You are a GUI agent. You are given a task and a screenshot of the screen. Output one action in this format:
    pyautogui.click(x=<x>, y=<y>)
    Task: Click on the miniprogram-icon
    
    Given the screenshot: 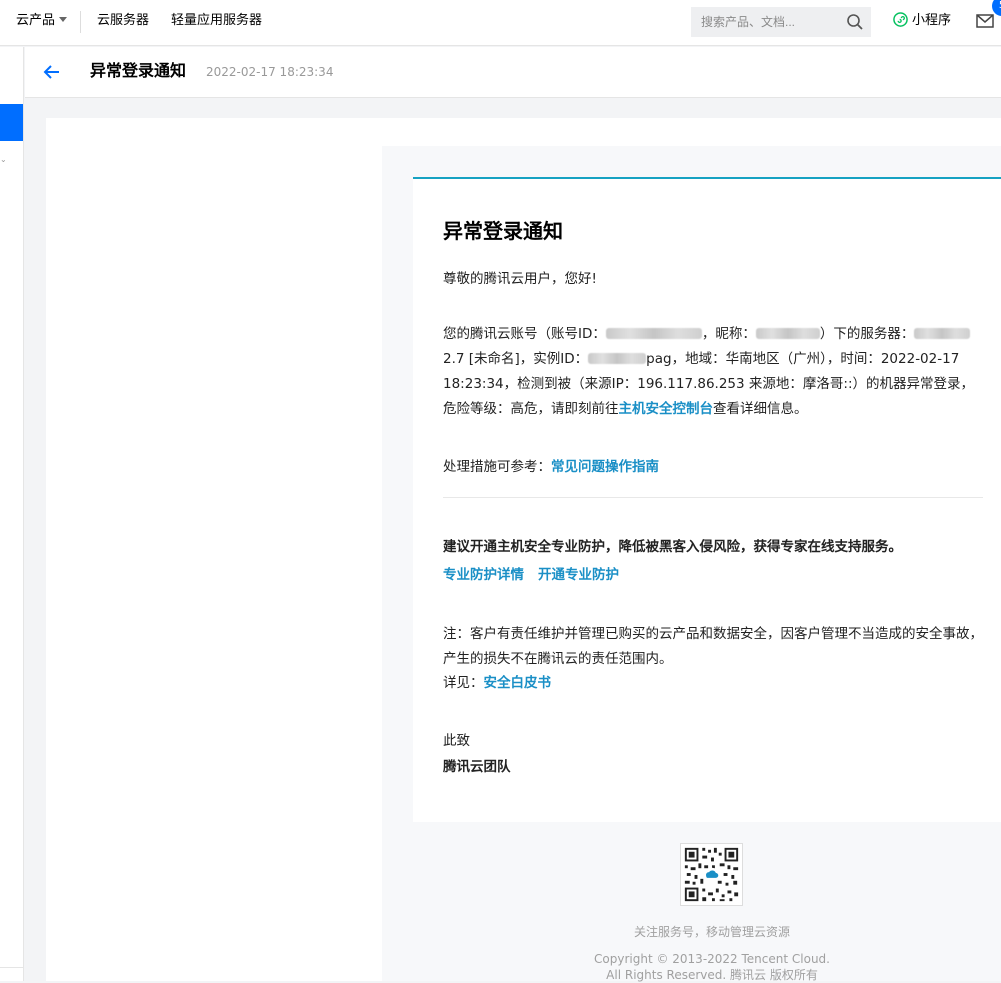 What is the action you would take?
    pyautogui.click(x=900, y=19)
    